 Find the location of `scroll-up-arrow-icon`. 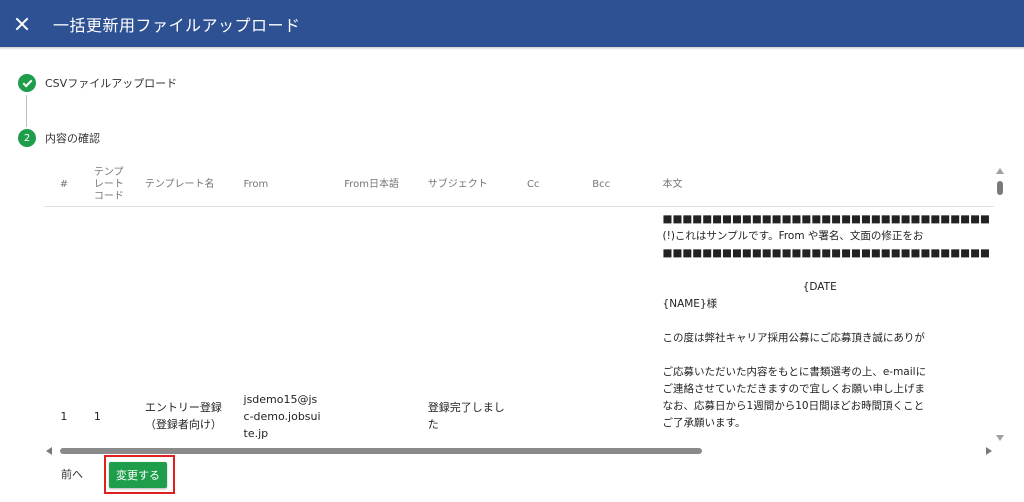

scroll-up-arrow-icon is located at coordinates (1000, 171).